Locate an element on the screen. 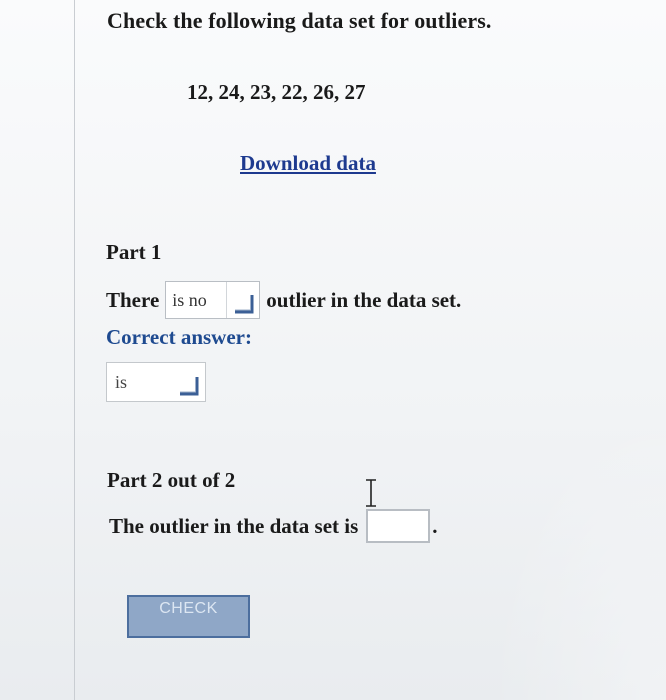 The image size is (666, 700). outlier-answer-dropdown: is no is located at coordinates (213, 300).